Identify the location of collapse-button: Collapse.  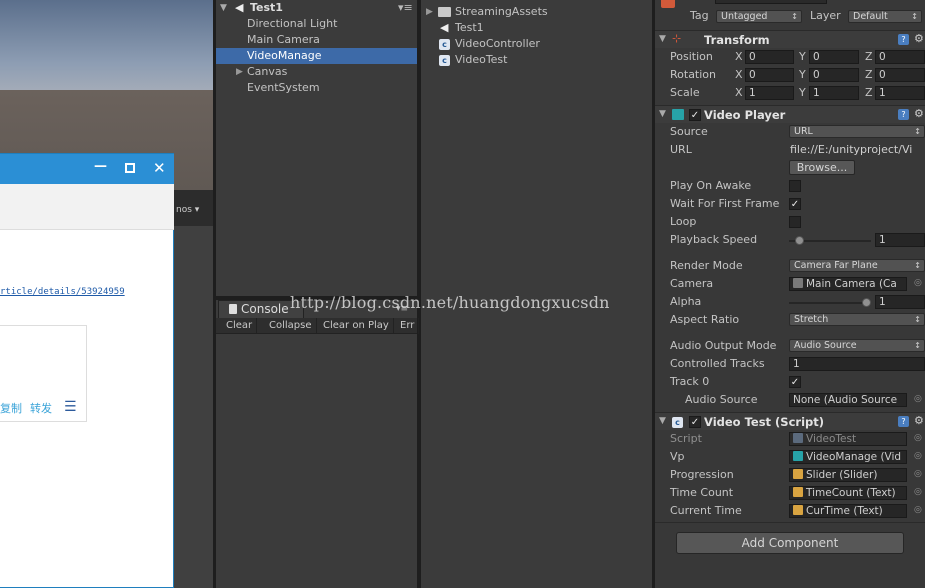
(291, 326).